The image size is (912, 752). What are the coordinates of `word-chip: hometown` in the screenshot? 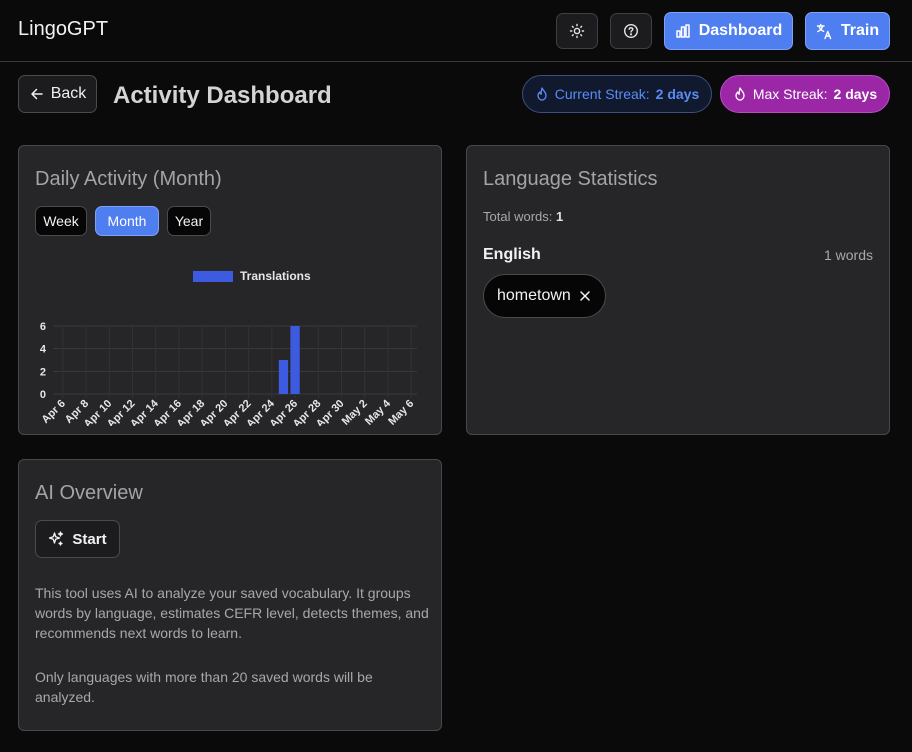 It's located at (544, 296).